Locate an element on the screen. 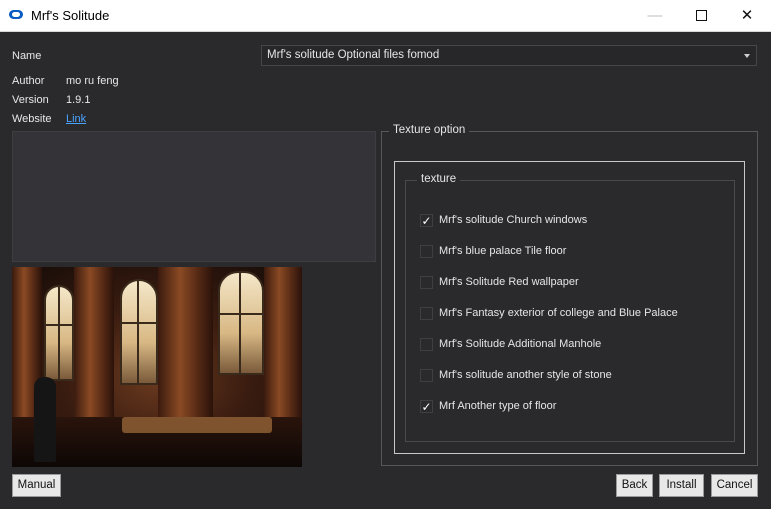 The image size is (771, 509). maximize-icon is located at coordinates (701, 15).